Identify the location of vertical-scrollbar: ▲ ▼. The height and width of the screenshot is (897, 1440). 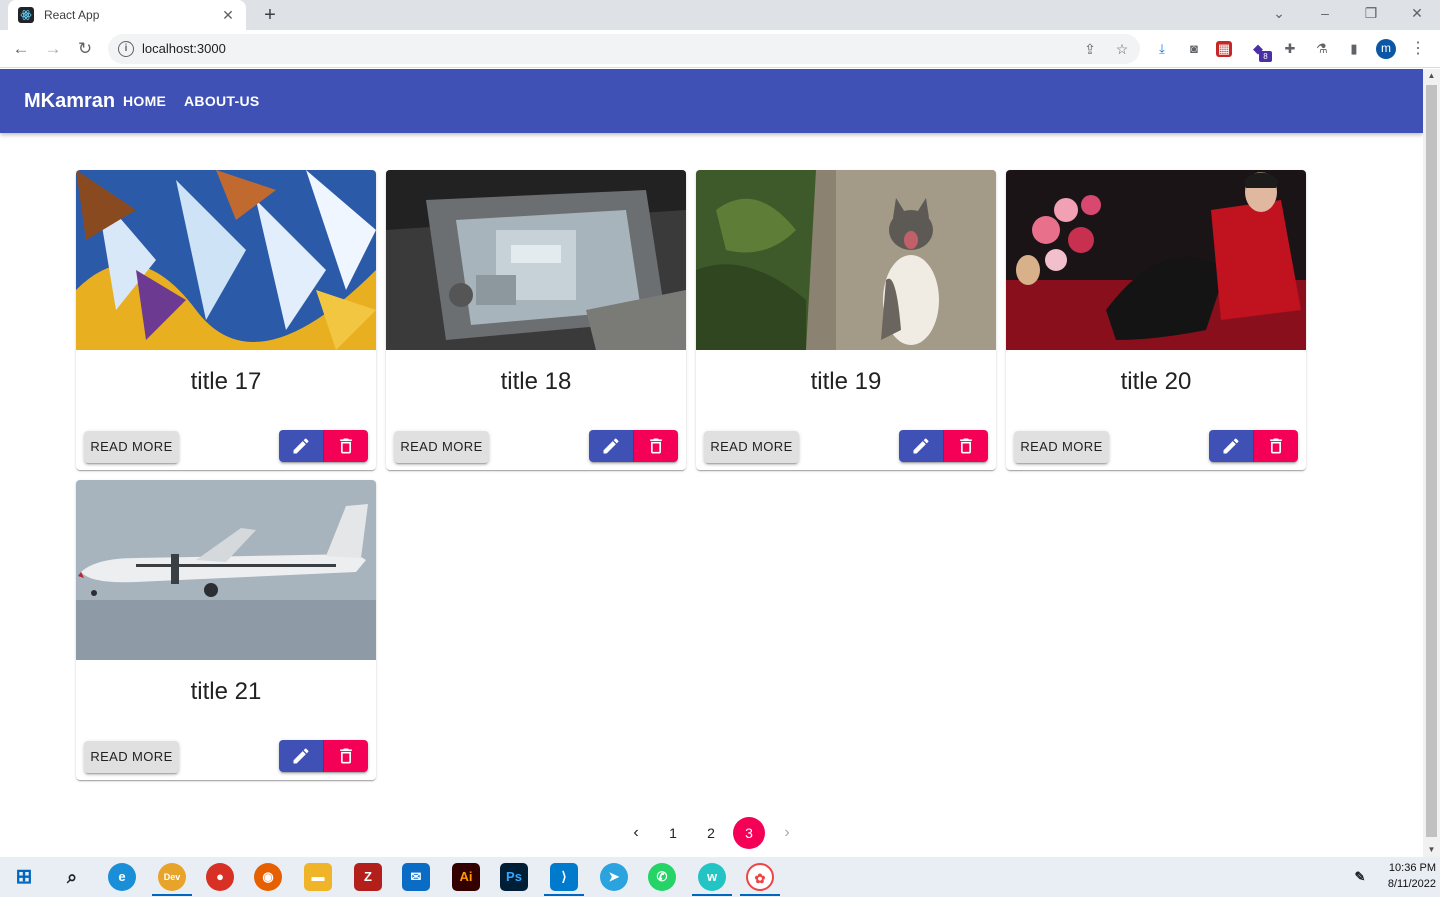
(1431, 463).